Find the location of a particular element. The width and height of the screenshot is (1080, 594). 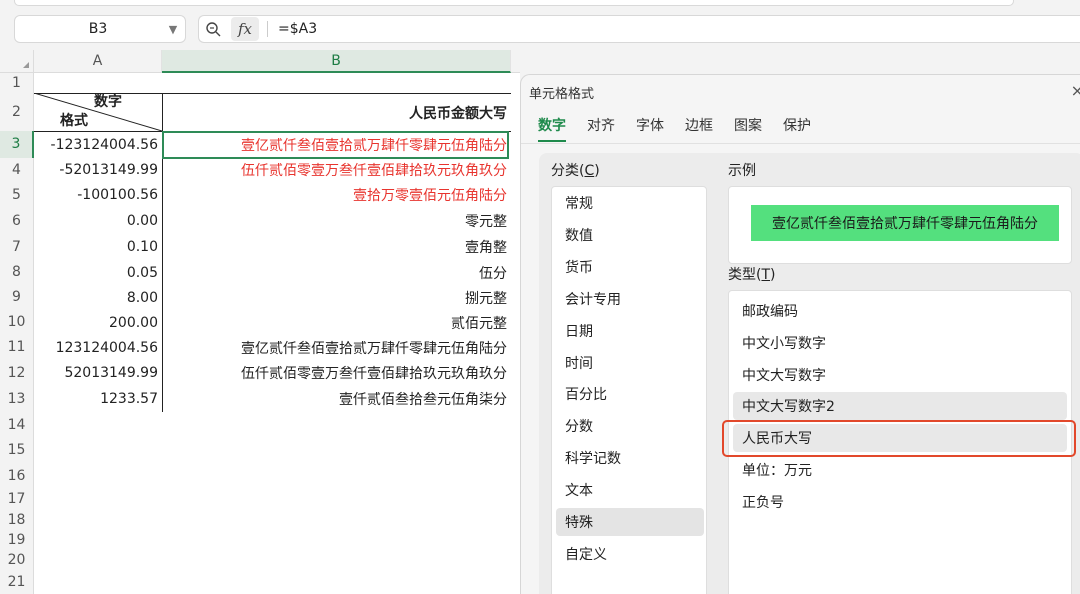

sample-value: 壹亿贰仟叁佰壹拾贰万肆仟零肆元伍角陆分 is located at coordinates (905, 223).